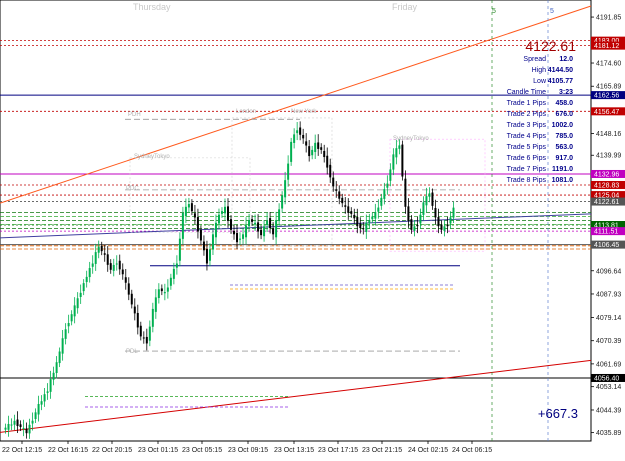 This screenshot has height=461, width=625. Describe the element at coordinates (608, 364) in the screenshot. I see `y-tick-label: 4061.69` at that location.